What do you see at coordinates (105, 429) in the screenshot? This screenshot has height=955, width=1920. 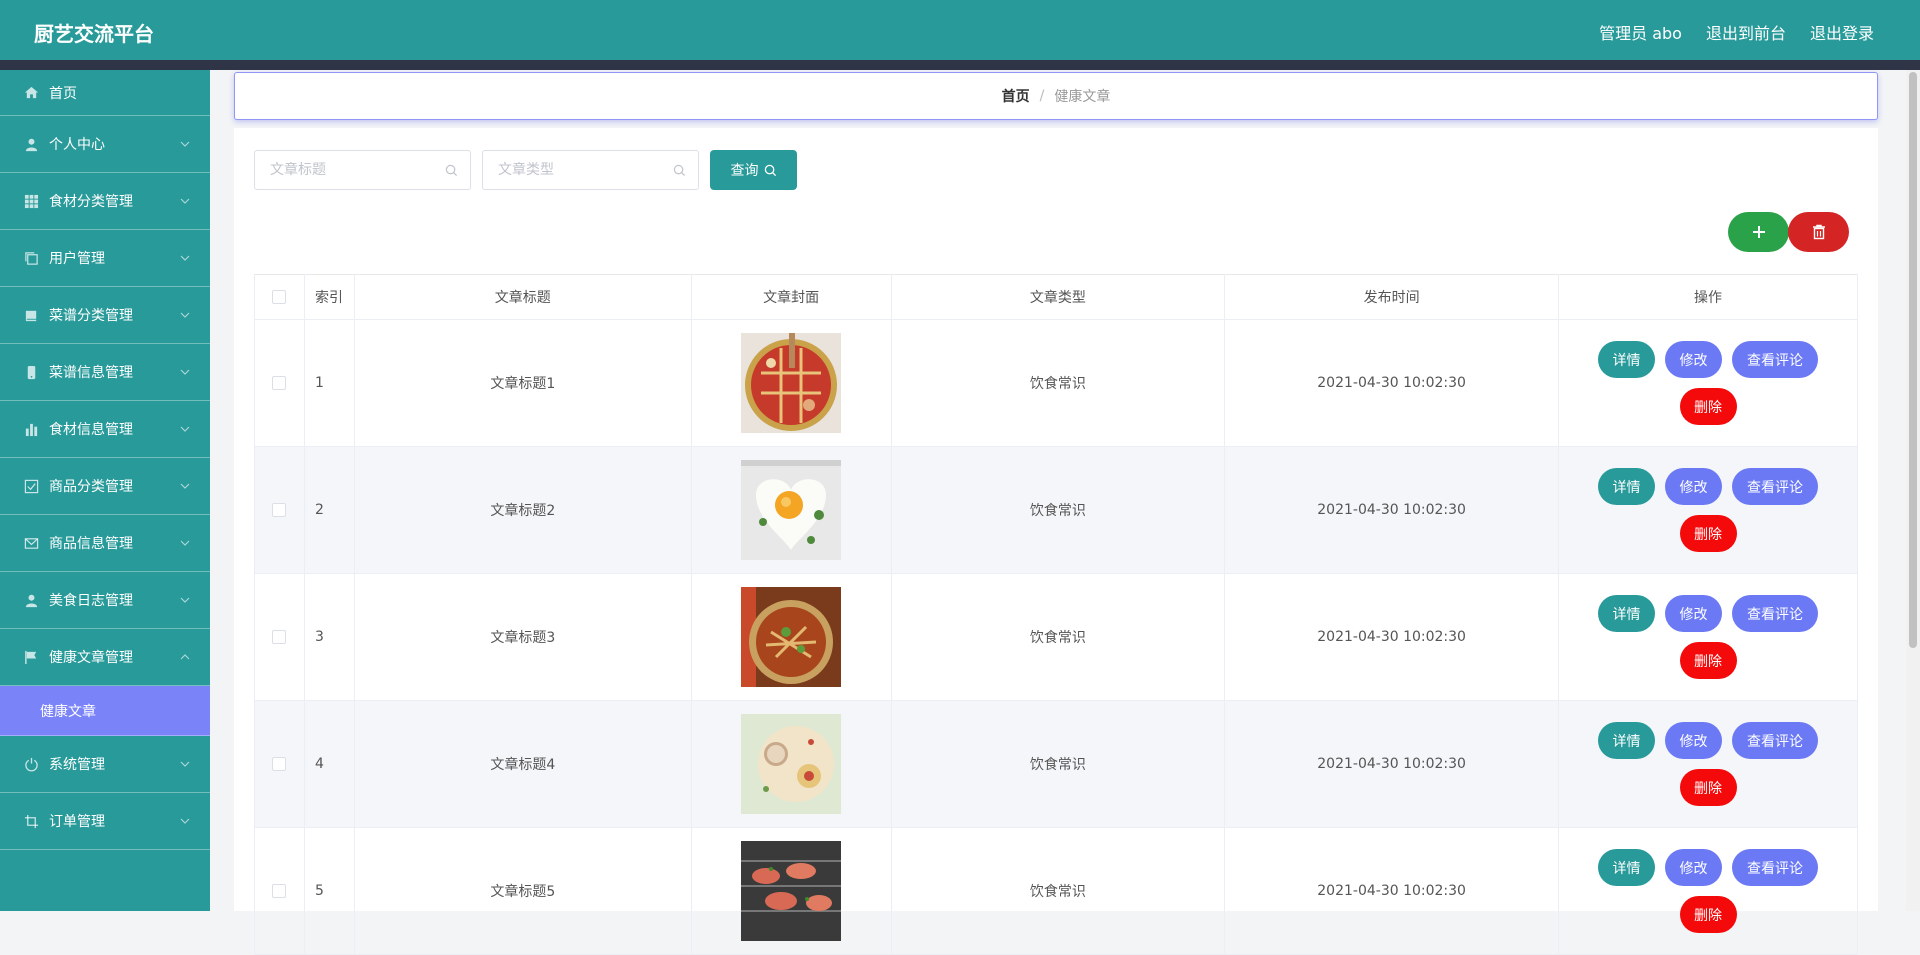 I see `sidebar-item-ingredient-info: 食材信息管理` at bounding box center [105, 429].